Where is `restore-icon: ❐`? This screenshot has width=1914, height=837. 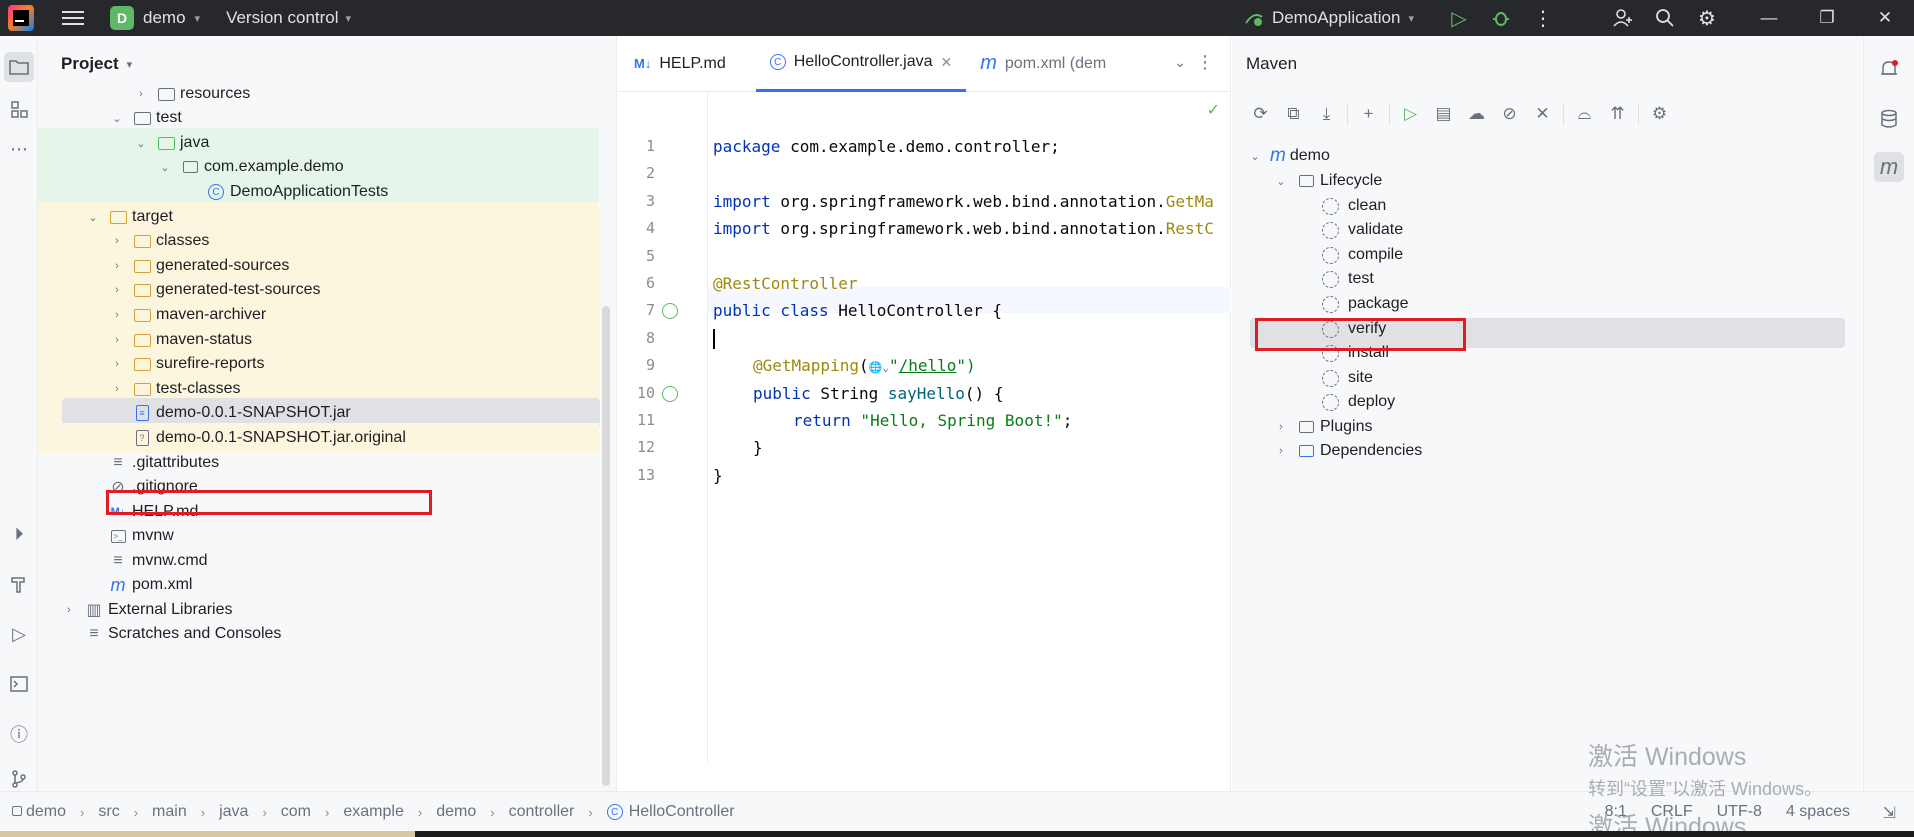 restore-icon: ❐ is located at coordinates (1827, 18).